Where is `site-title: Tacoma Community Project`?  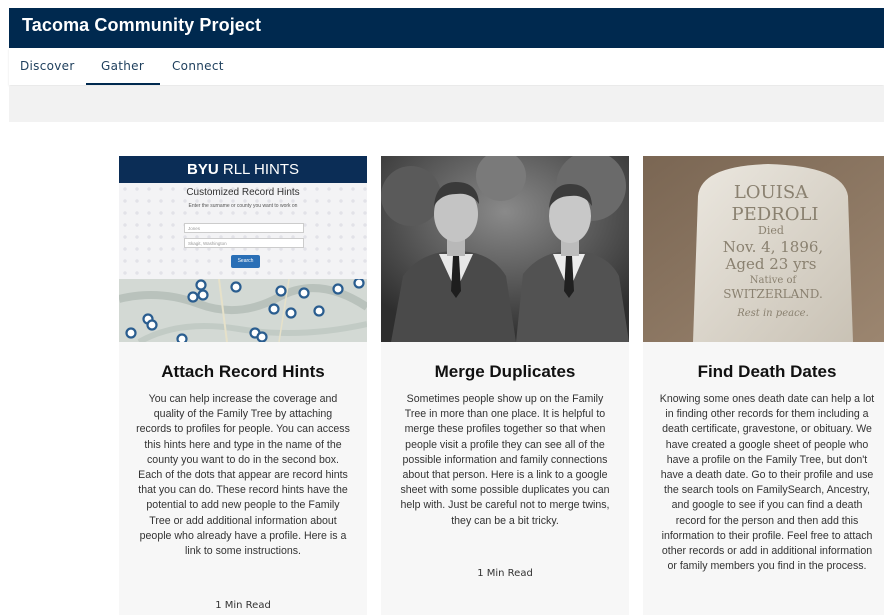
site-title: Tacoma Community Project is located at coordinates (141, 25).